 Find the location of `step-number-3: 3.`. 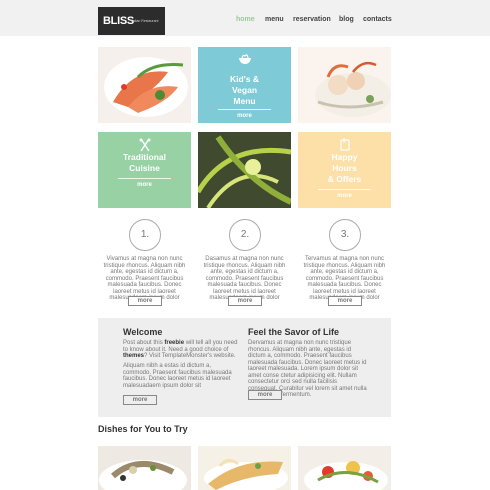

step-number-3: 3. is located at coordinates (345, 235).